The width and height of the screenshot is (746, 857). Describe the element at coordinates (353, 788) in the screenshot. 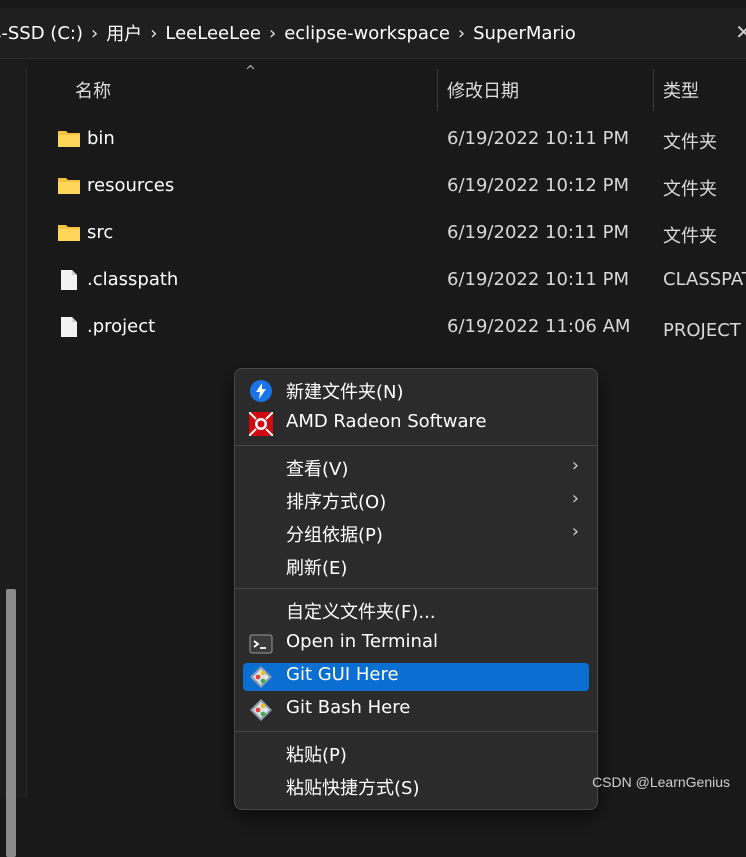

I see `menu-item-label: 粘贴快捷方式(S)` at that location.